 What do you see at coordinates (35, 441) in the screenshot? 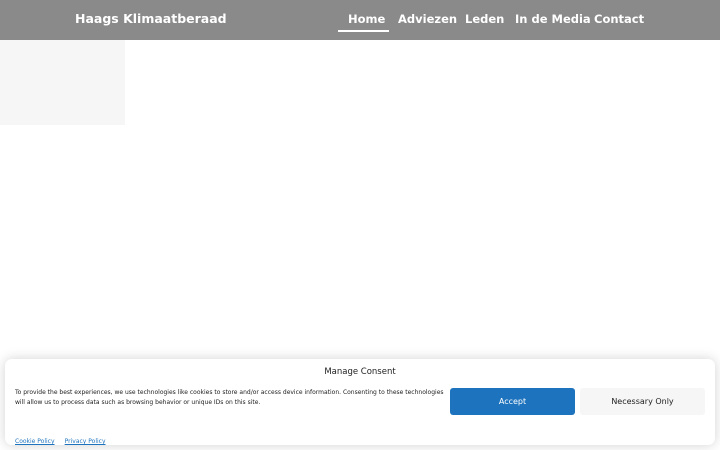
I see `cookie-policy-link: Cookie Policy` at bounding box center [35, 441].